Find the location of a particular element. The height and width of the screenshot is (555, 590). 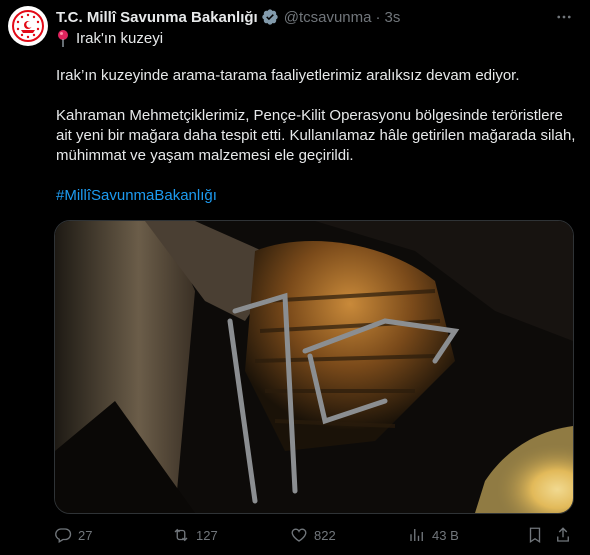

display-name: T.C. Millî Savunma Bakanlığı is located at coordinates (157, 17).